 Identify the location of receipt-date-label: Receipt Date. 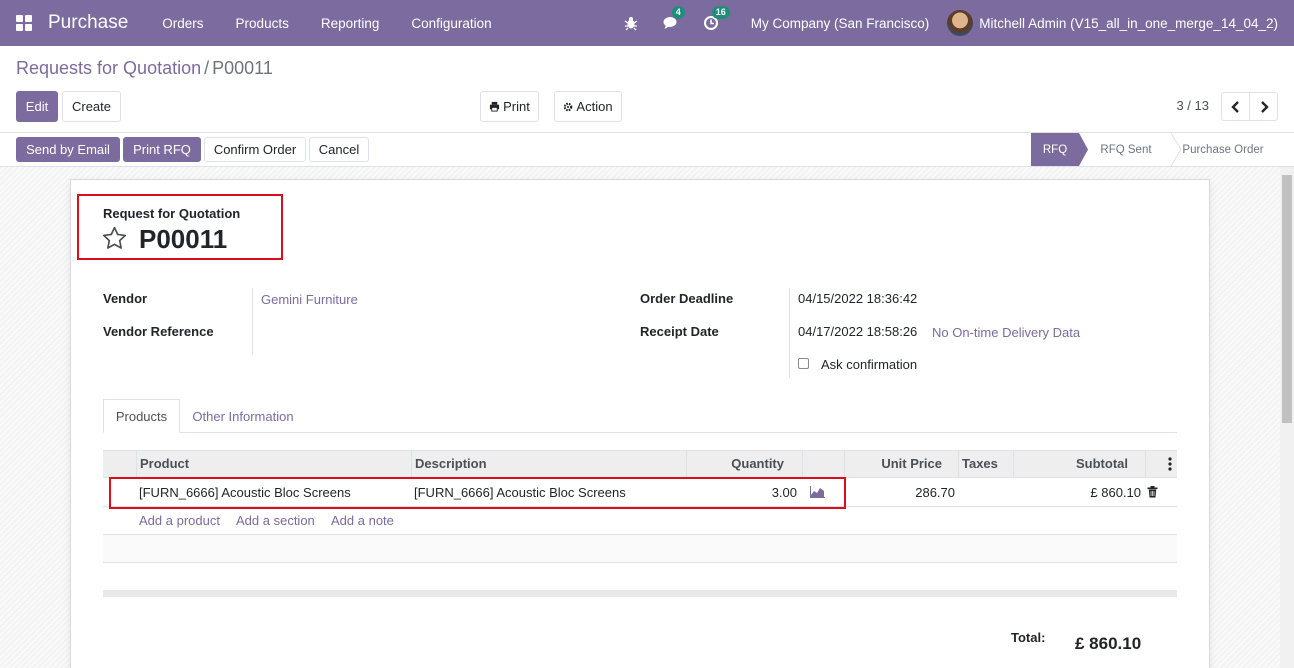
(679, 331).